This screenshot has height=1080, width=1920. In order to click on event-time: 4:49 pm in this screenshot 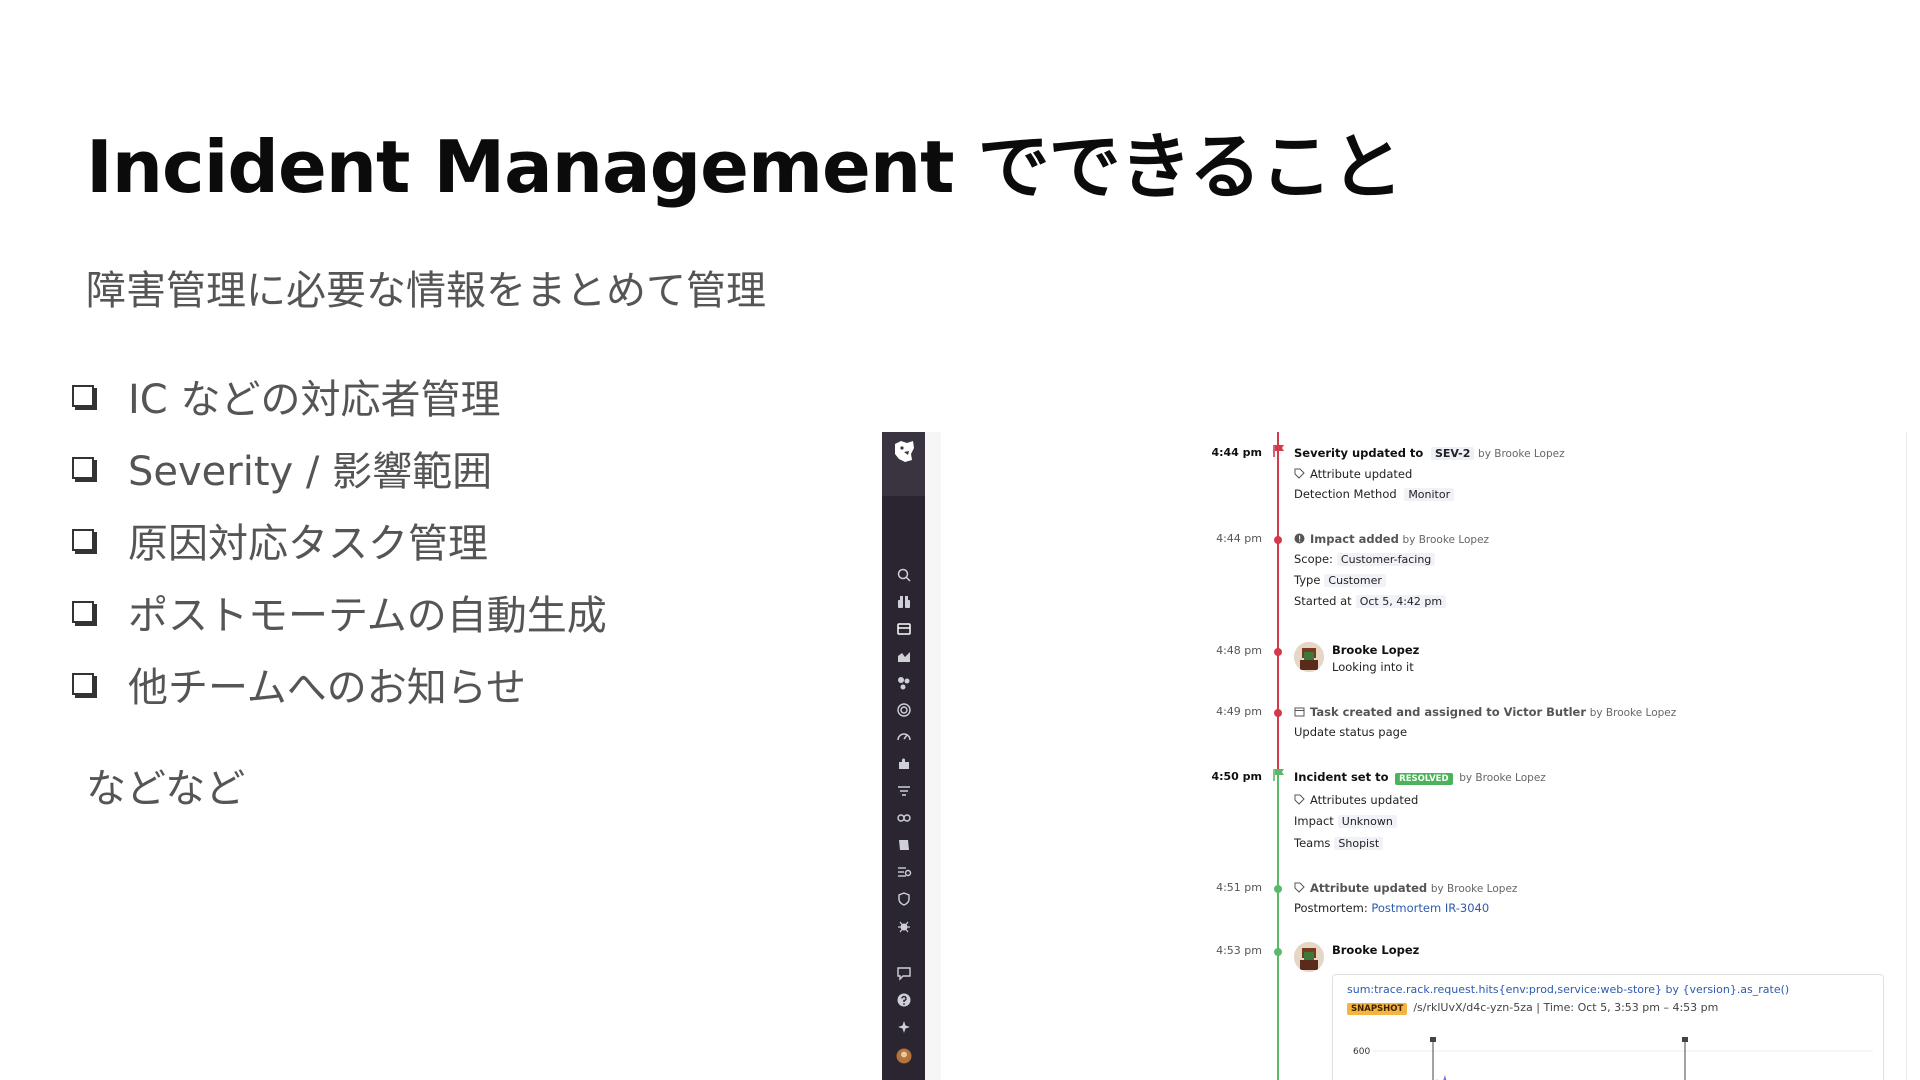, I will do `click(1239, 711)`.